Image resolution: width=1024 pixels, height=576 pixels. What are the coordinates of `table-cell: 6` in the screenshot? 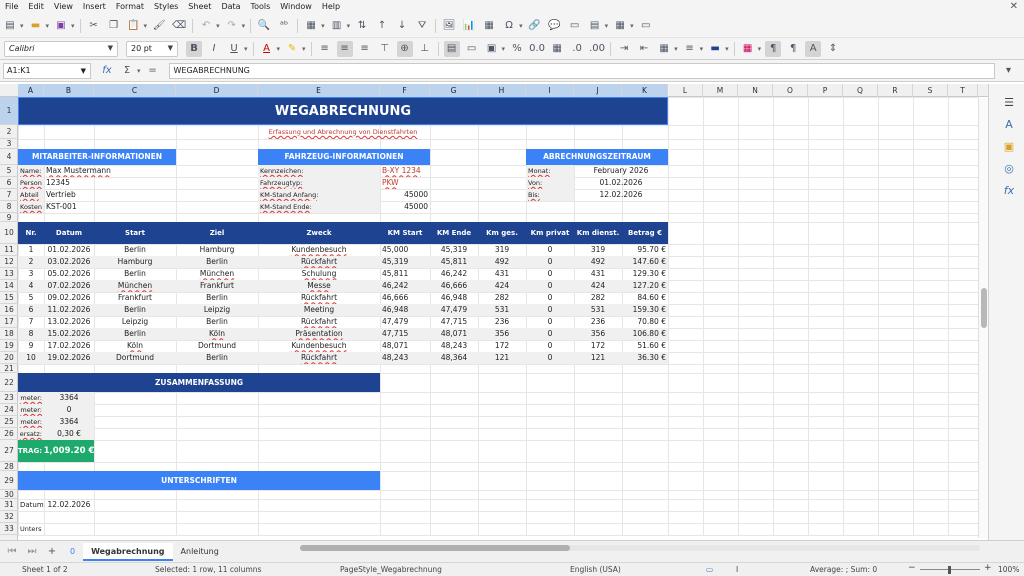 It's located at (31, 310).